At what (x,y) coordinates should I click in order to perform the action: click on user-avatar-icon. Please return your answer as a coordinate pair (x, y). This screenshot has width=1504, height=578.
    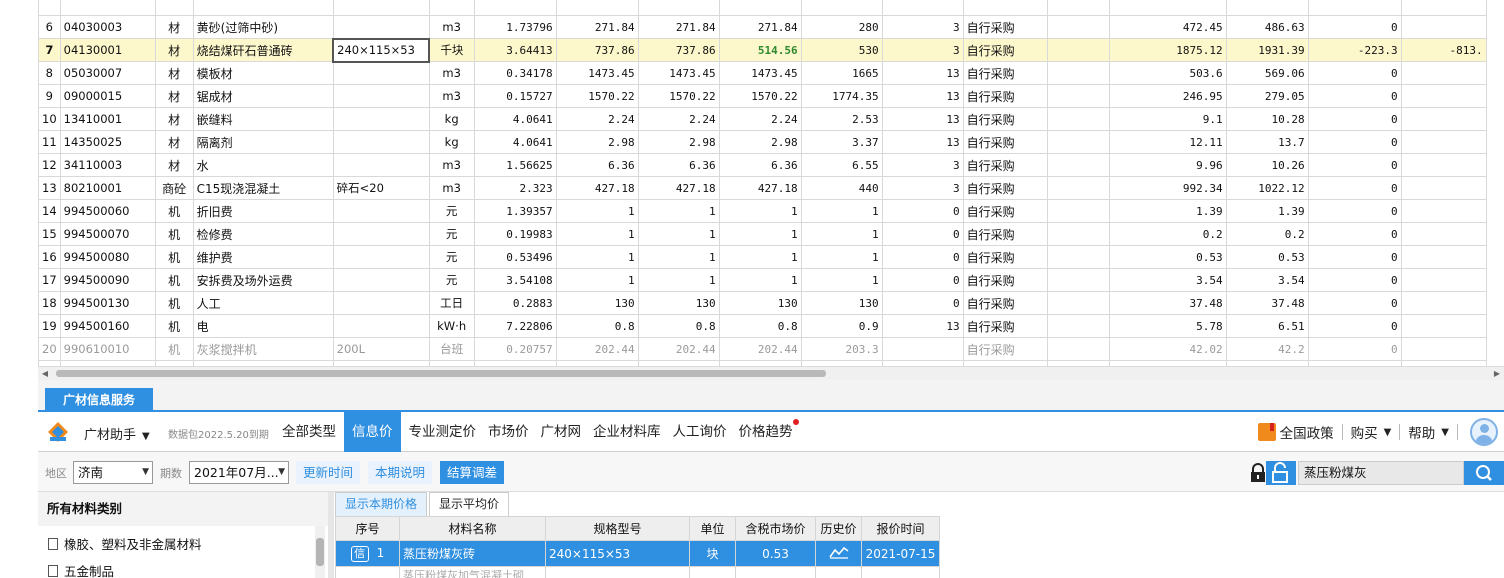
    Looking at the image, I should click on (1484, 432).